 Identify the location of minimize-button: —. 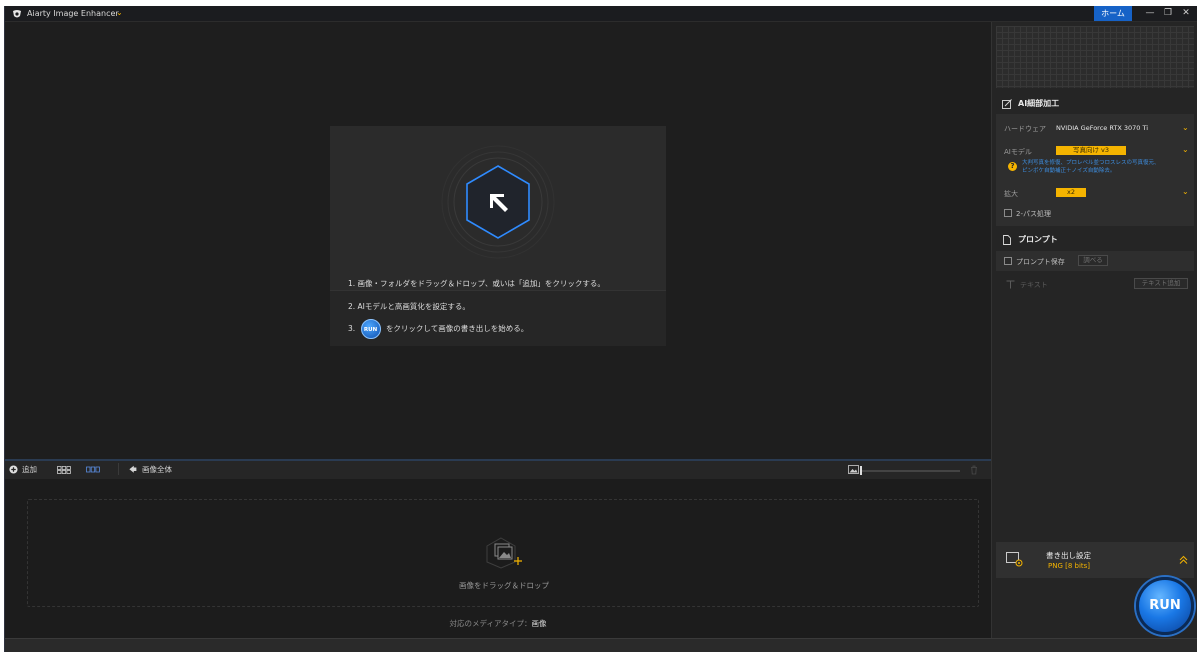
(1150, 13).